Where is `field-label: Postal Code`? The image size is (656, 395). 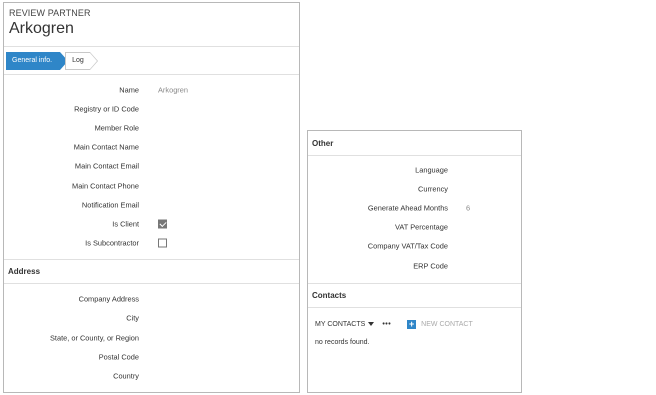 field-label: Postal Code is located at coordinates (118, 357).